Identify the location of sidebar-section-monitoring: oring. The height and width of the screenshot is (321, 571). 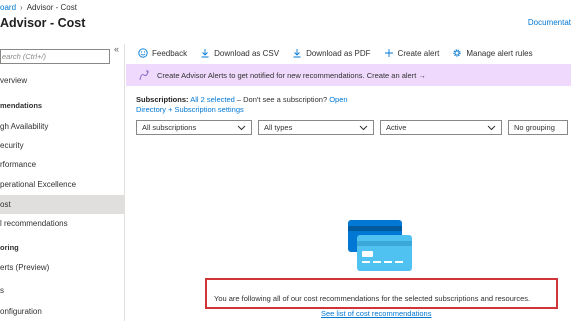
(9, 247).